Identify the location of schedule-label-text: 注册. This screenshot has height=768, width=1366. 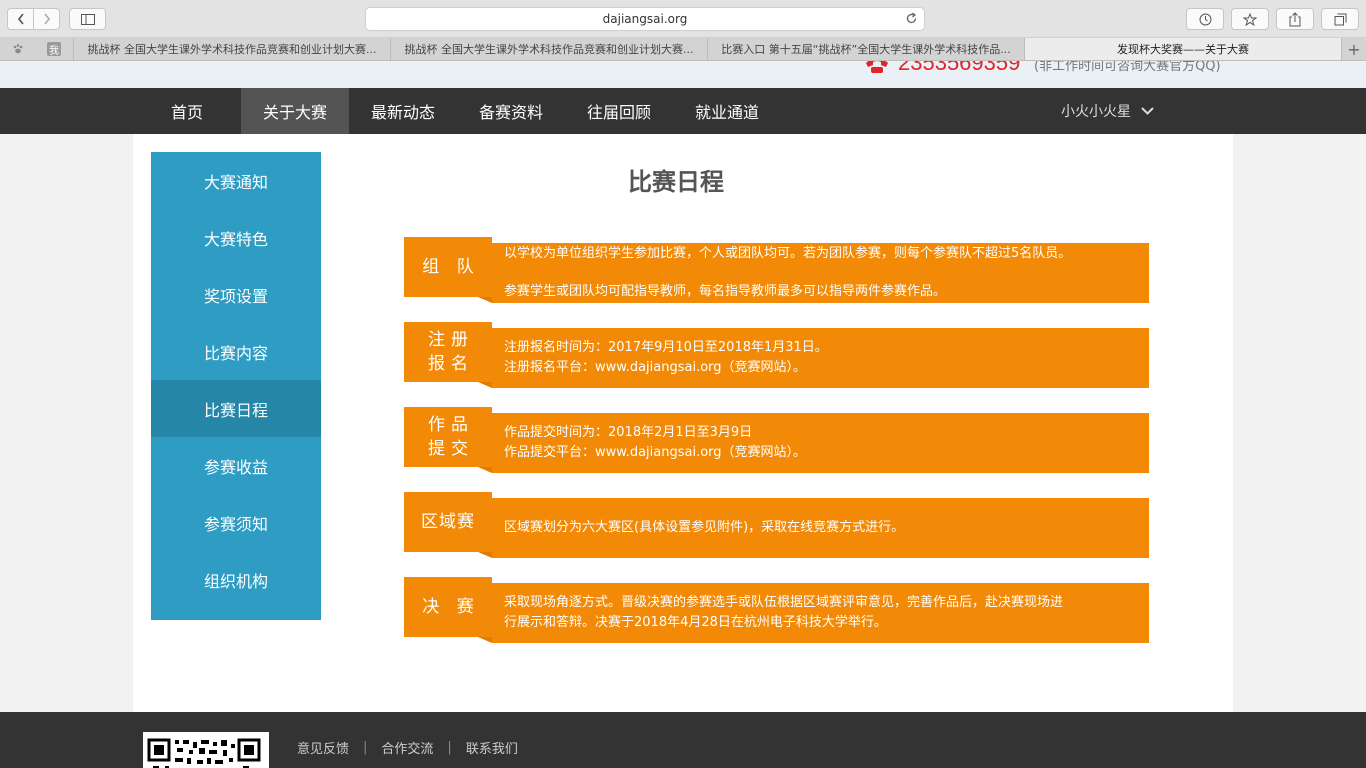
(451, 340).